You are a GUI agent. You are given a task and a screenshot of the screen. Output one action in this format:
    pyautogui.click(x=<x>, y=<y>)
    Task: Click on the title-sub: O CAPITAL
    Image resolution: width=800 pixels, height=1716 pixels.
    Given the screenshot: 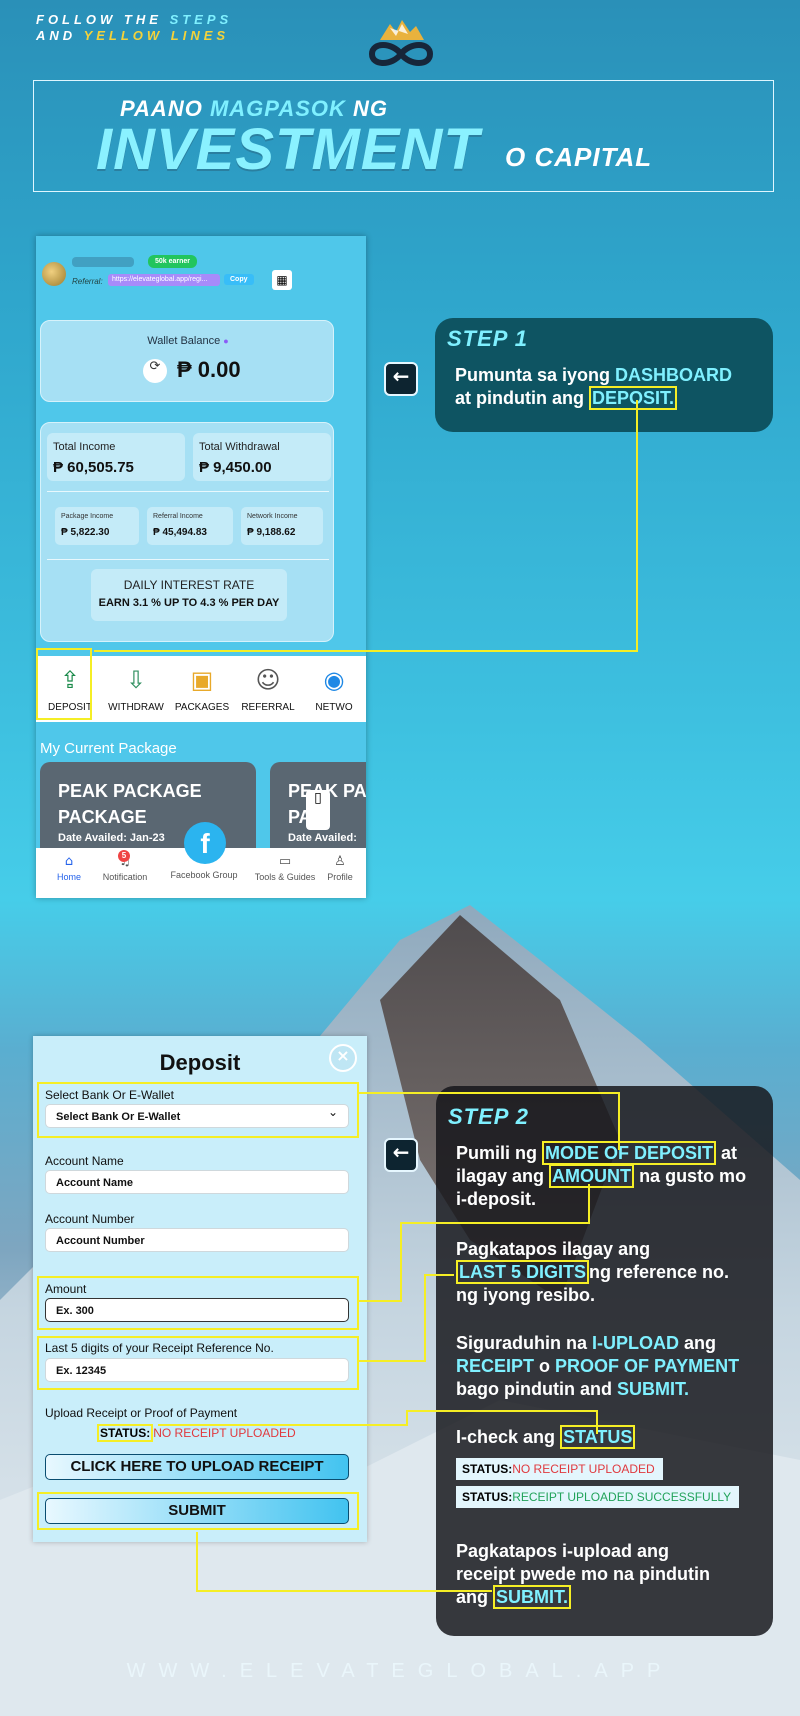 What is the action you would take?
    pyautogui.click(x=579, y=157)
    